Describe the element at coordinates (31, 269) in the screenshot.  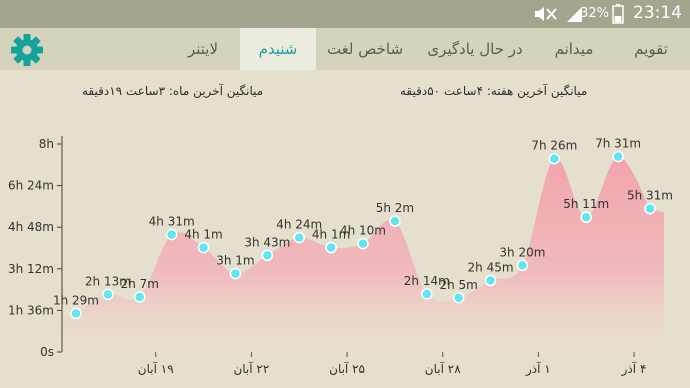
I see `y-tick-label: 3h 12m` at that location.